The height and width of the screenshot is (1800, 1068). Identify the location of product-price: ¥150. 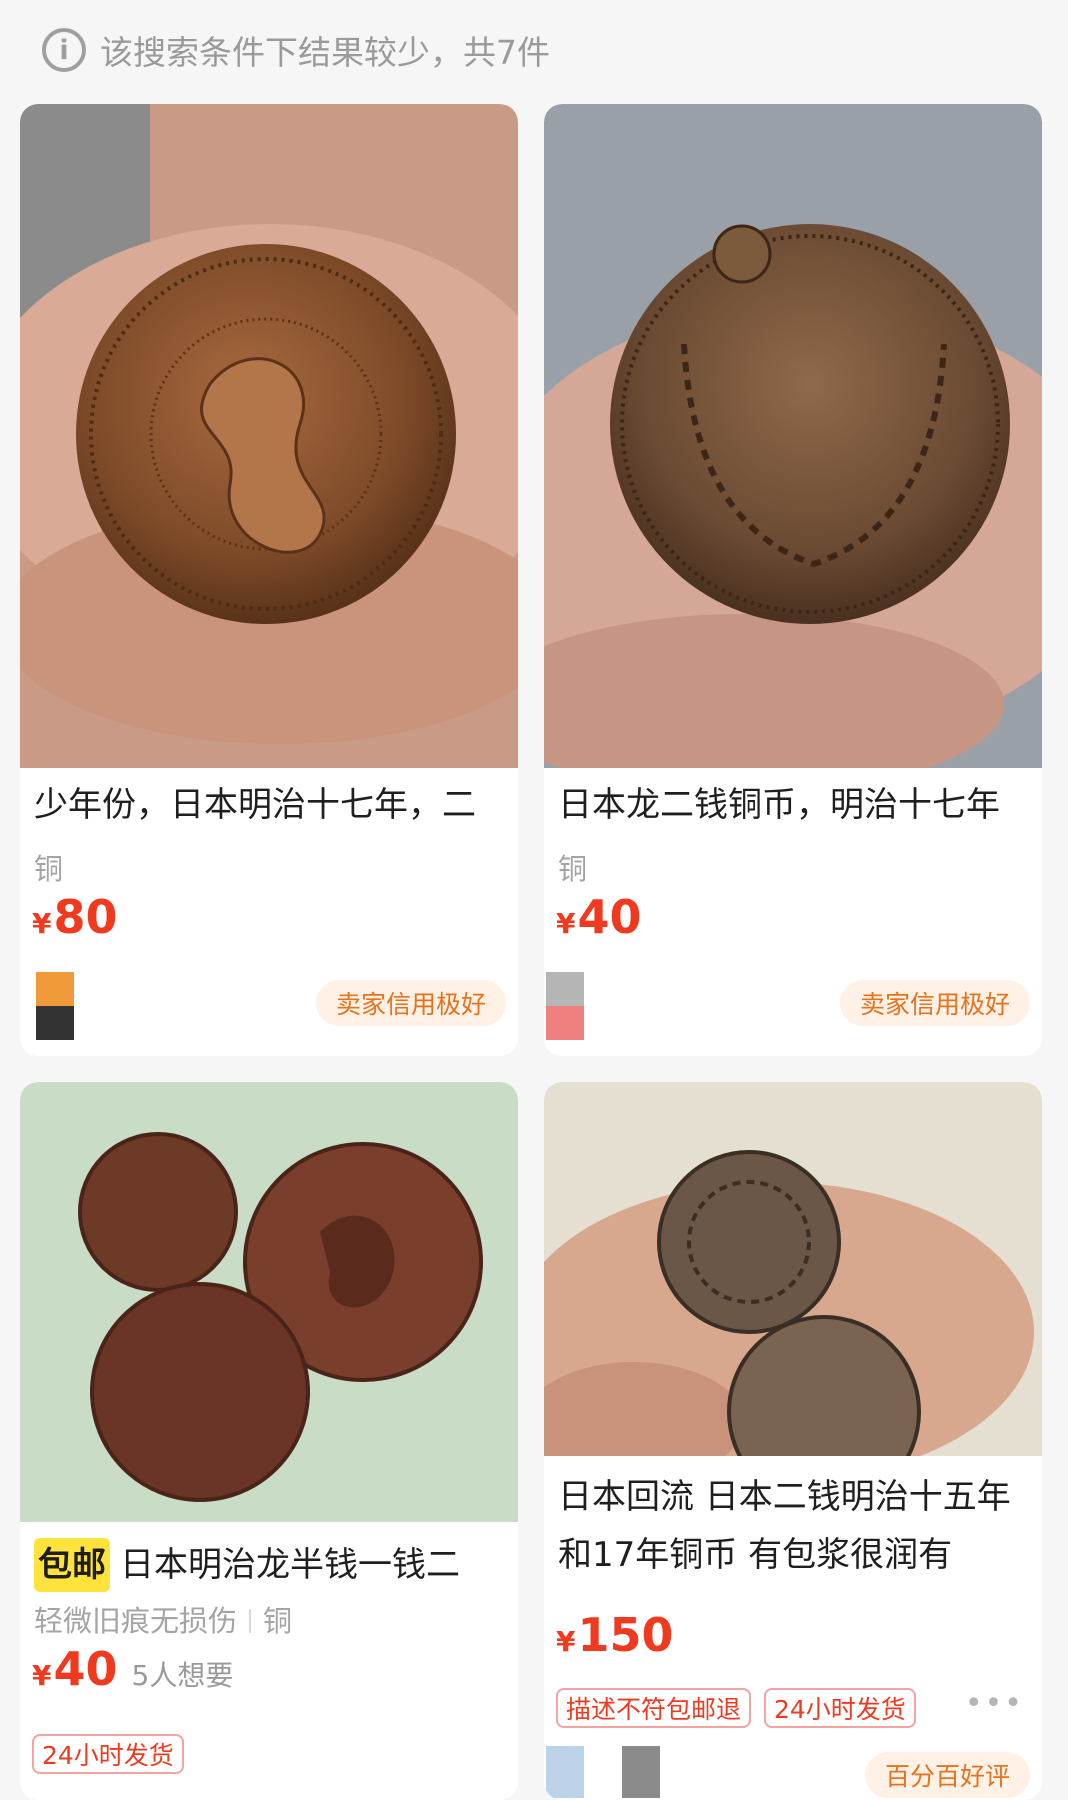
(615, 1635).